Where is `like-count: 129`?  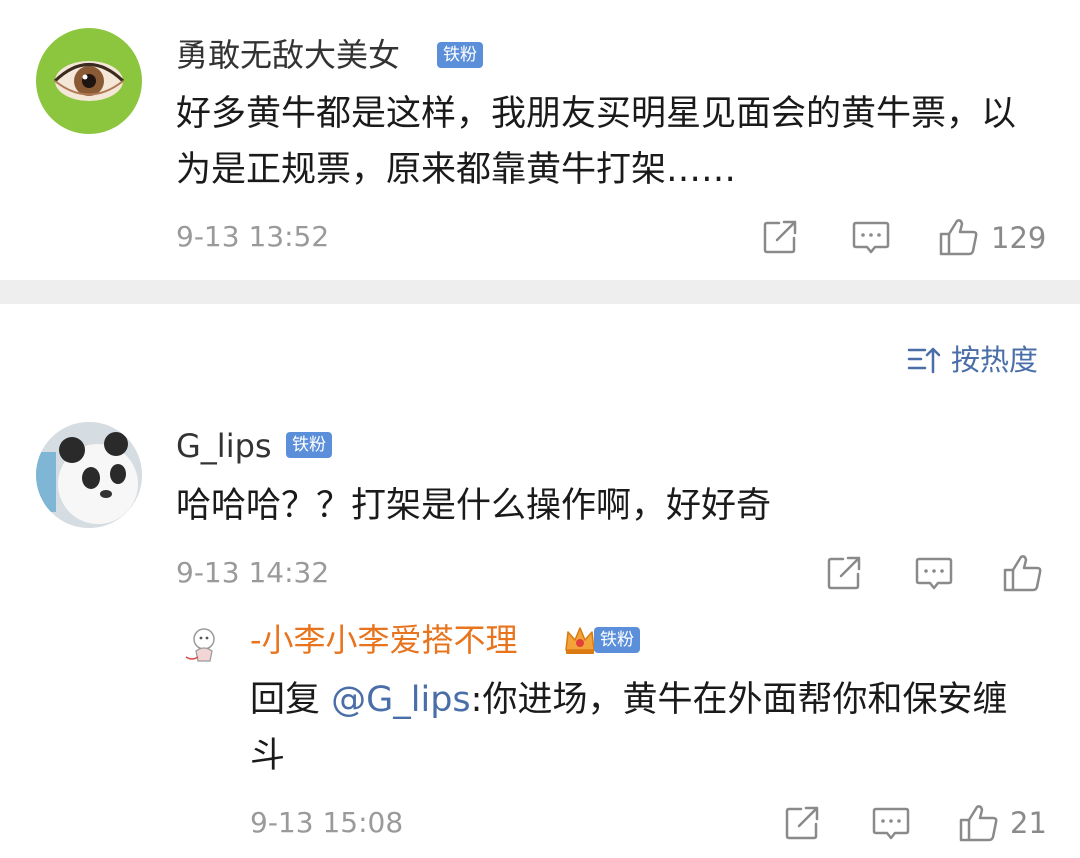 like-count: 129 is located at coordinates (1019, 238).